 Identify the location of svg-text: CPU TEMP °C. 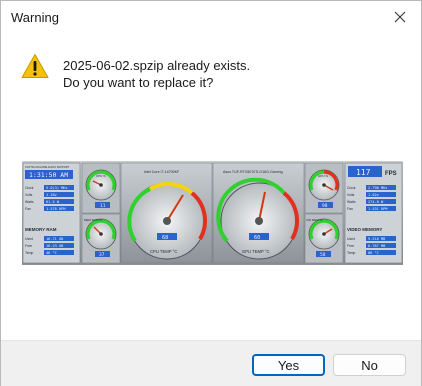
(163, 251).